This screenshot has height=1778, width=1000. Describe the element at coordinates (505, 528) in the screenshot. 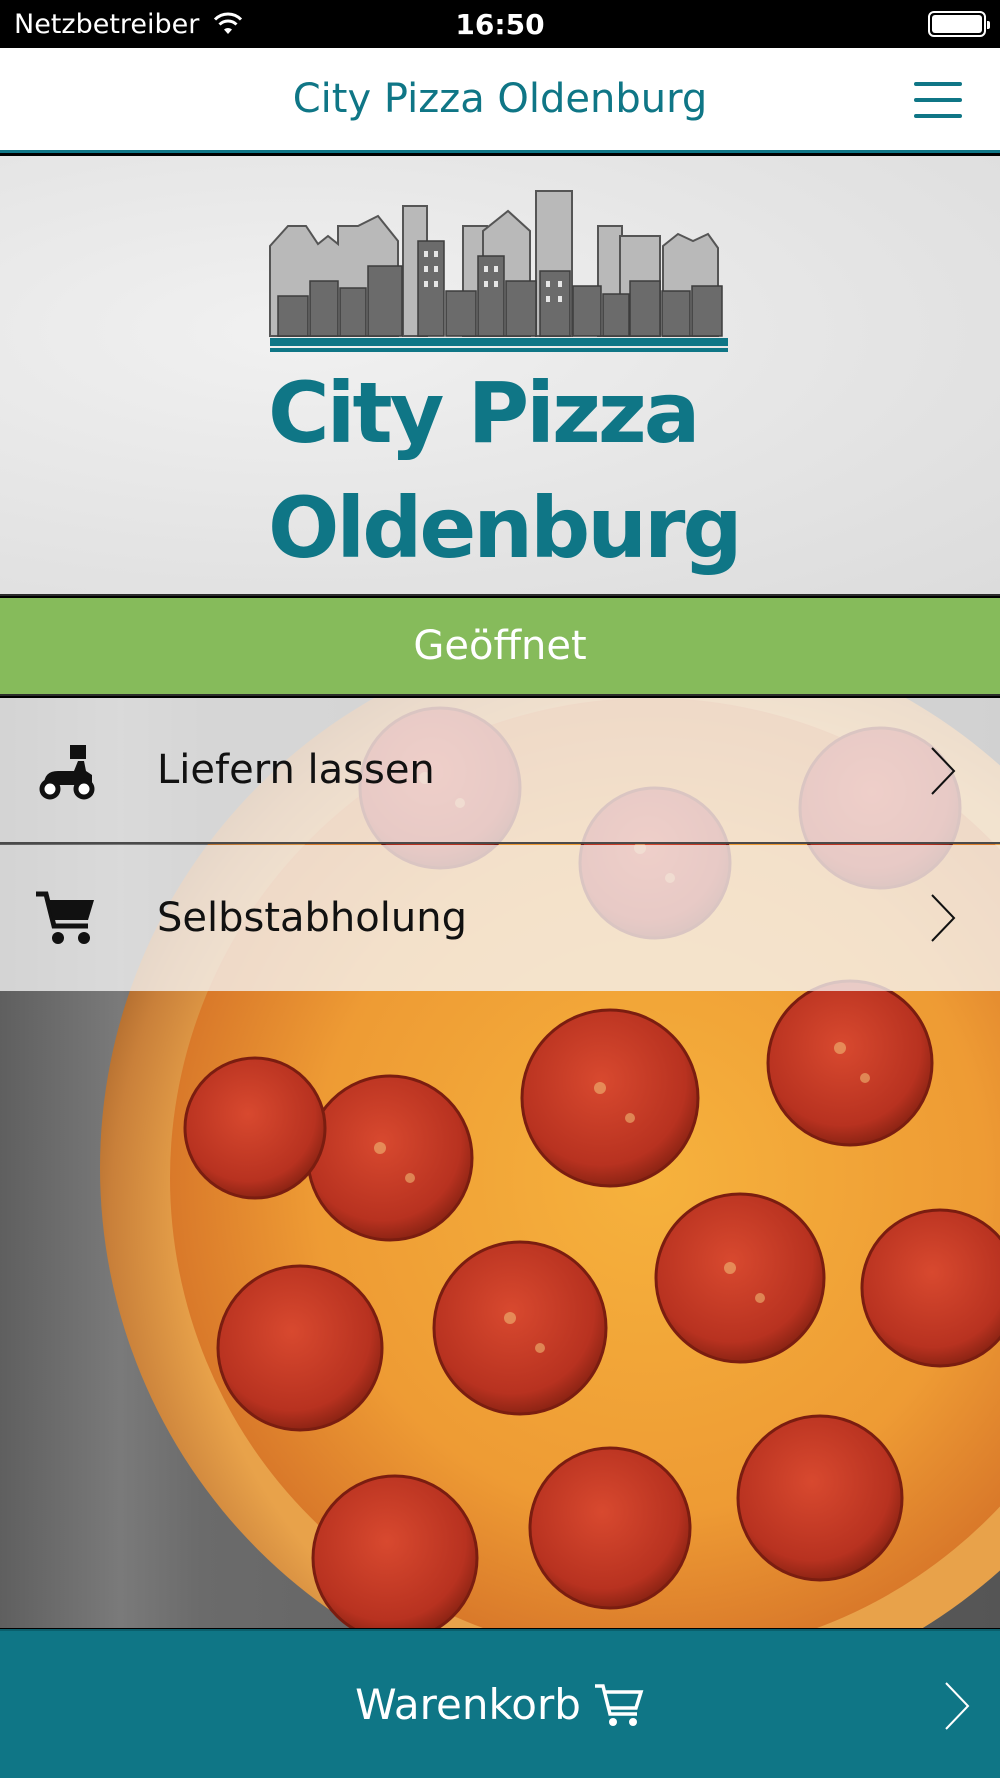

I see `logo-text-line2: Oldenburg` at that location.